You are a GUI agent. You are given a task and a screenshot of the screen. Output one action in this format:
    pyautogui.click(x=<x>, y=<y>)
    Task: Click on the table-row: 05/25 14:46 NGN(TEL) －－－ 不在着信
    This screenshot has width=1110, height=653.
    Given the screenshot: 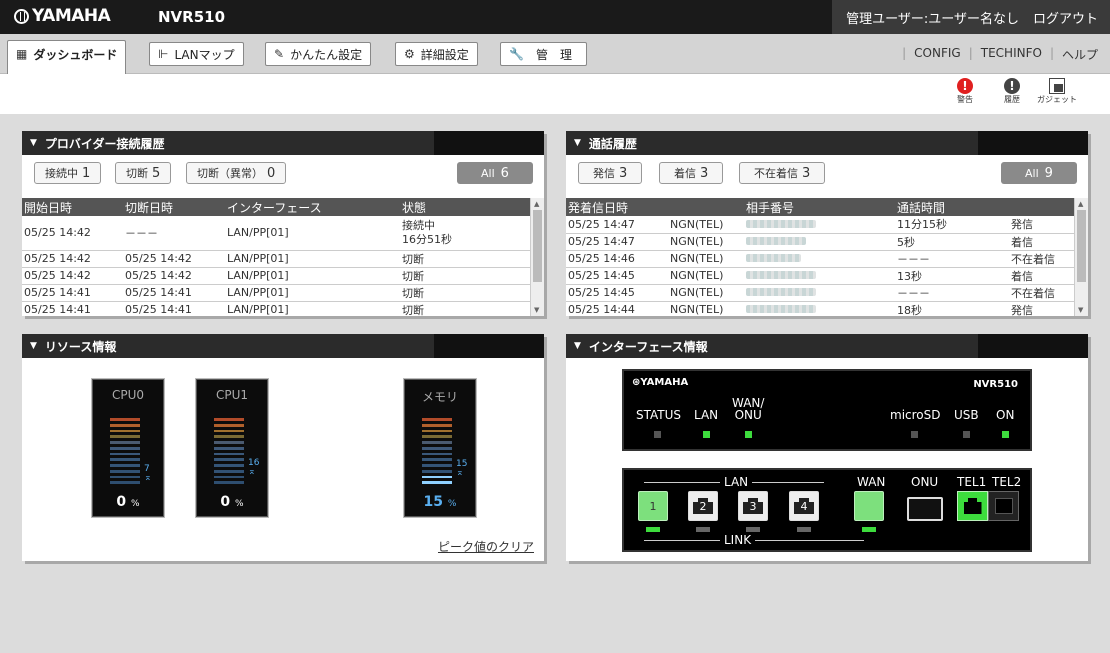 What is the action you would take?
    pyautogui.click(x=820, y=259)
    